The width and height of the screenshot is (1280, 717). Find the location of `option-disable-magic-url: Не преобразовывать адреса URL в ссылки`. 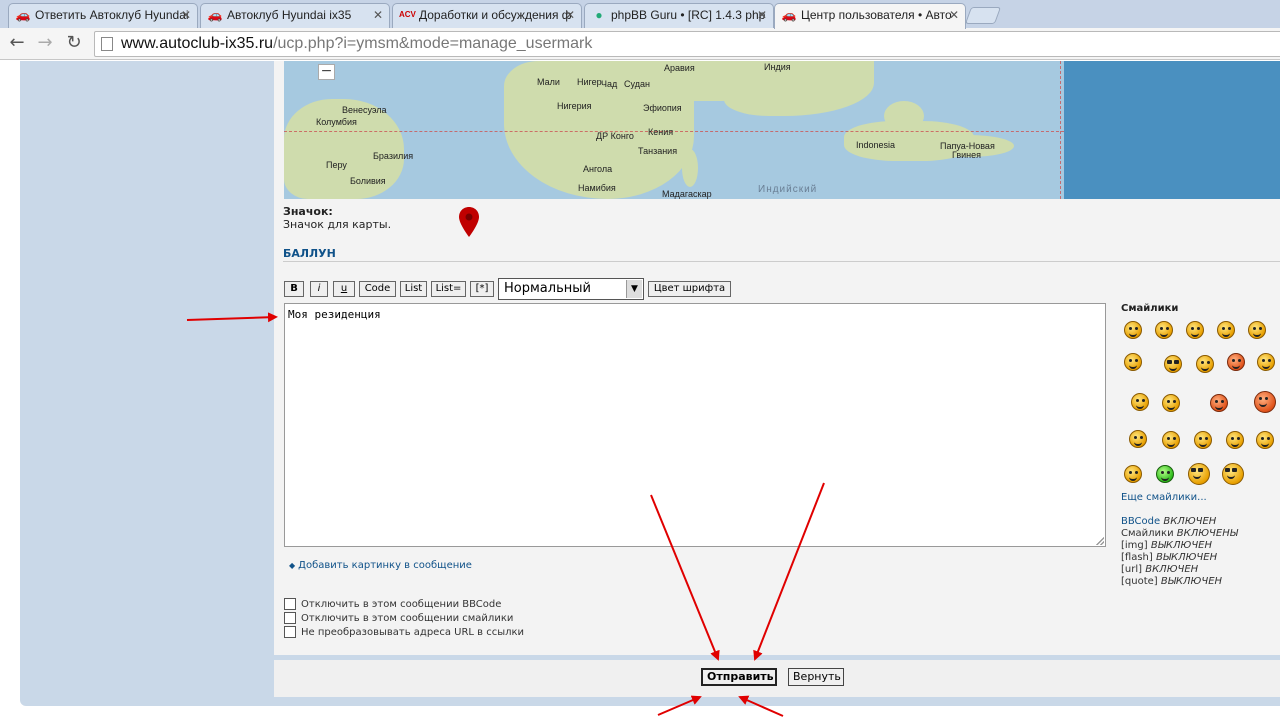

option-disable-magic-url: Не преобразовывать адреса URL в ссылки is located at coordinates (404, 632).